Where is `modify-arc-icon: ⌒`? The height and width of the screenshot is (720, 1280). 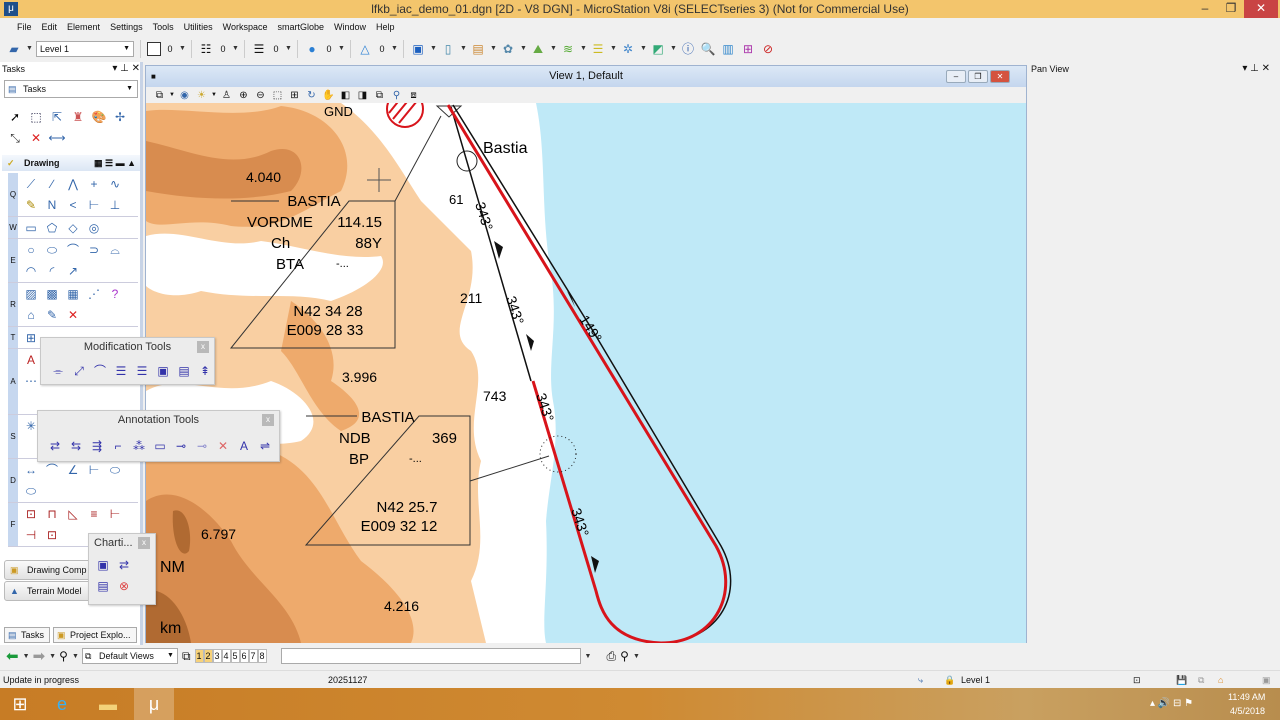
modify-arc-icon: ⌒ is located at coordinates (100, 371).